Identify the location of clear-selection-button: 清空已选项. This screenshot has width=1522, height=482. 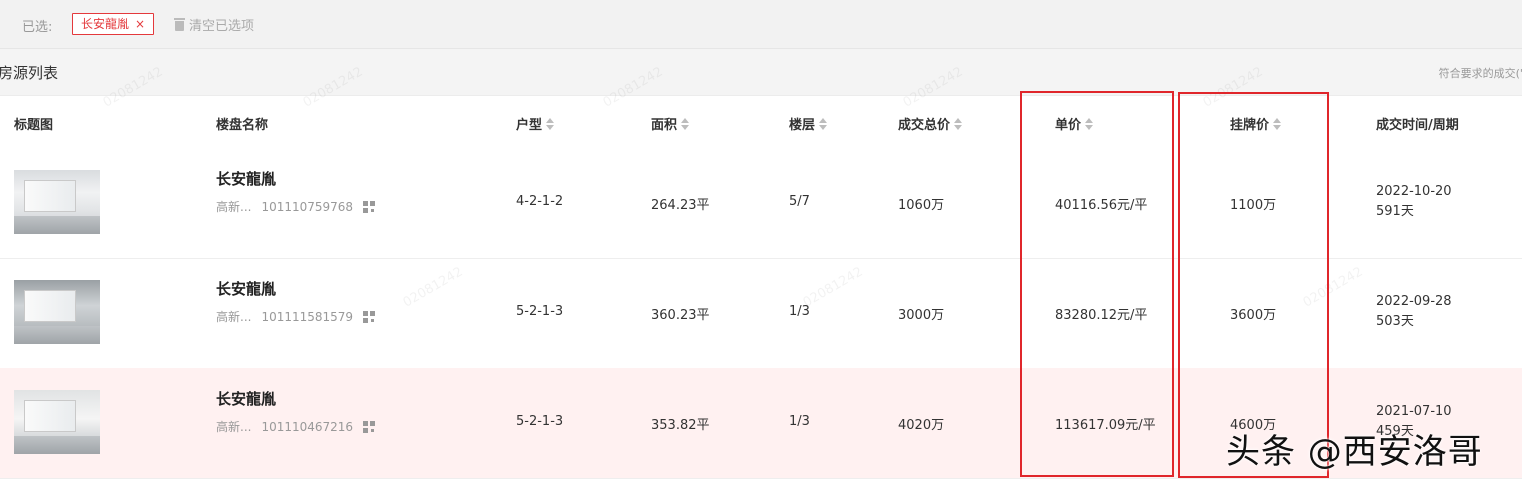
(214, 24).